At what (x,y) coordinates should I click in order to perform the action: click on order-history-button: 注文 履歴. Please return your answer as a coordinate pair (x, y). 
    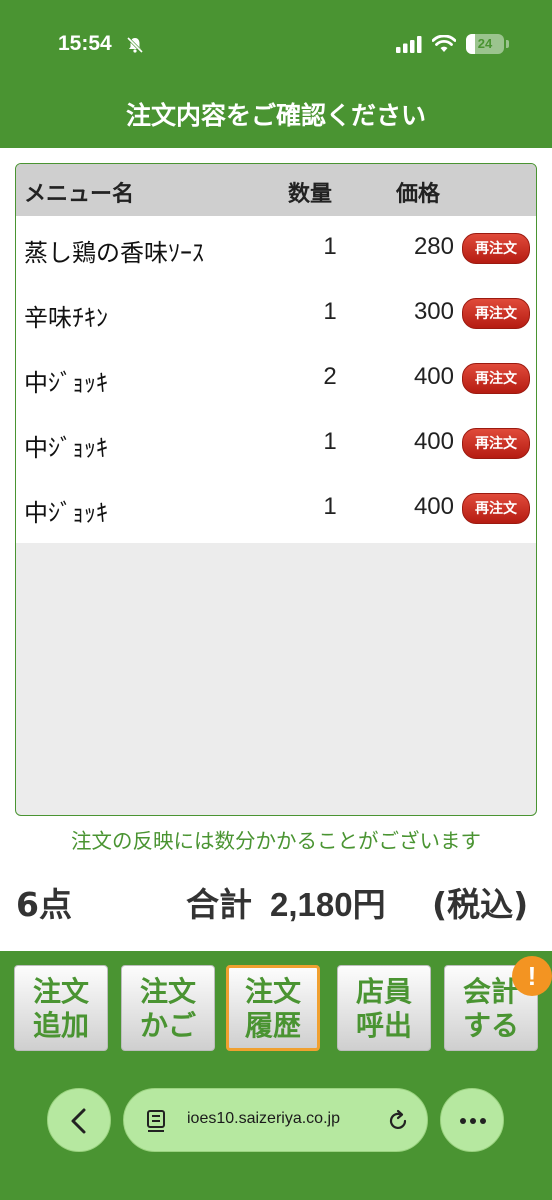
    Looking at the image, I should click on (273, 1008).